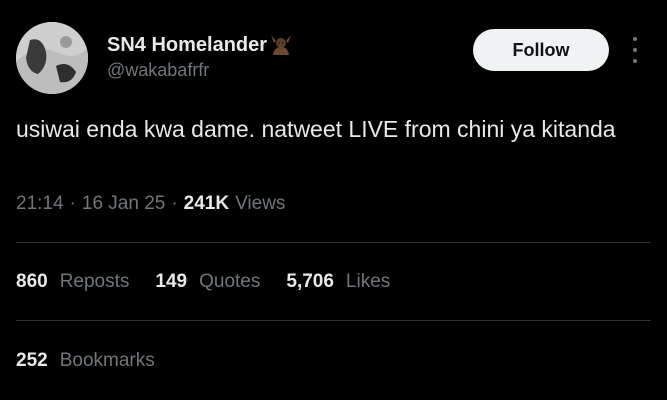 This screenshot has height=400, width=667. What do you see at coordinates (368, 281) in the screenshot?
I see `likes-label: Likes` at bounding box center [368, 281].